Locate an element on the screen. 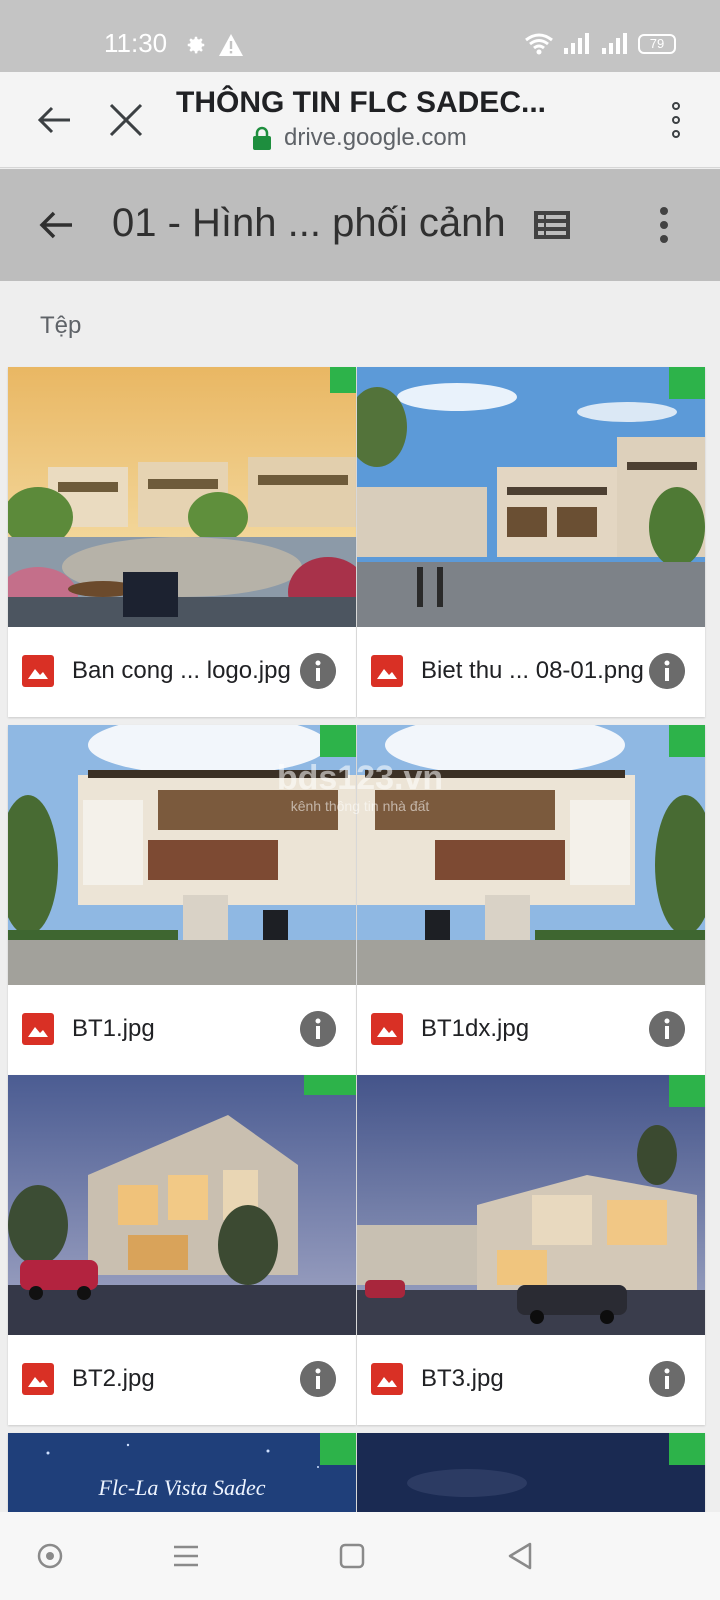 The height and width of the screenshot is (1600, 720). url-text: drive.google.com is located at coordinates (375, 137).